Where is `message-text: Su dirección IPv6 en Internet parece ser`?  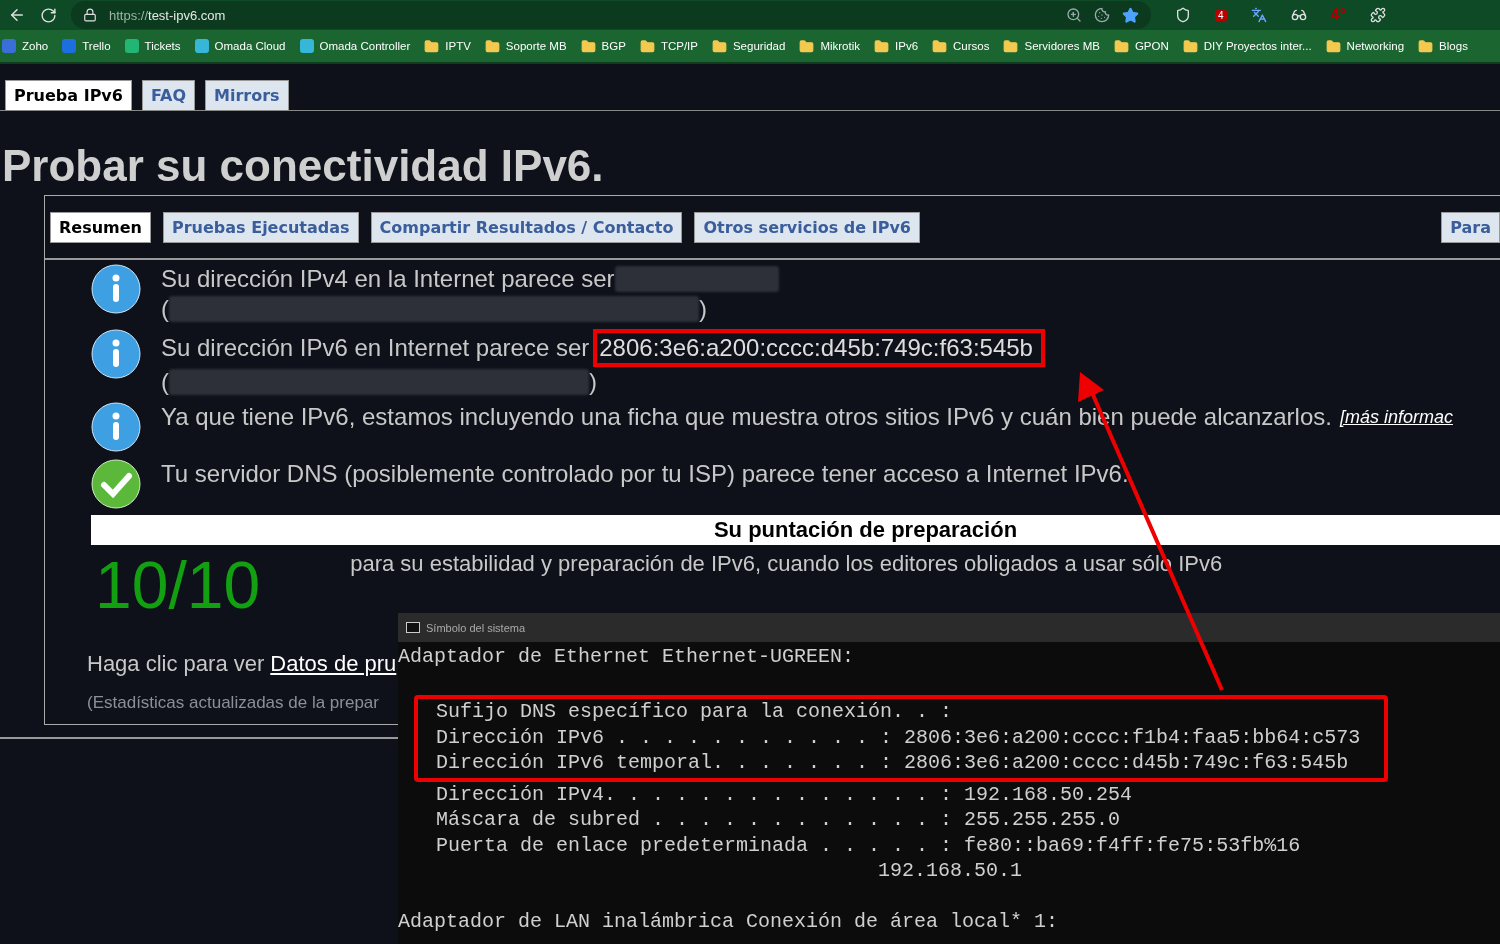
message-text: Su dirección IPv6 en Internet parece ser is located at coordinates (375, 348).